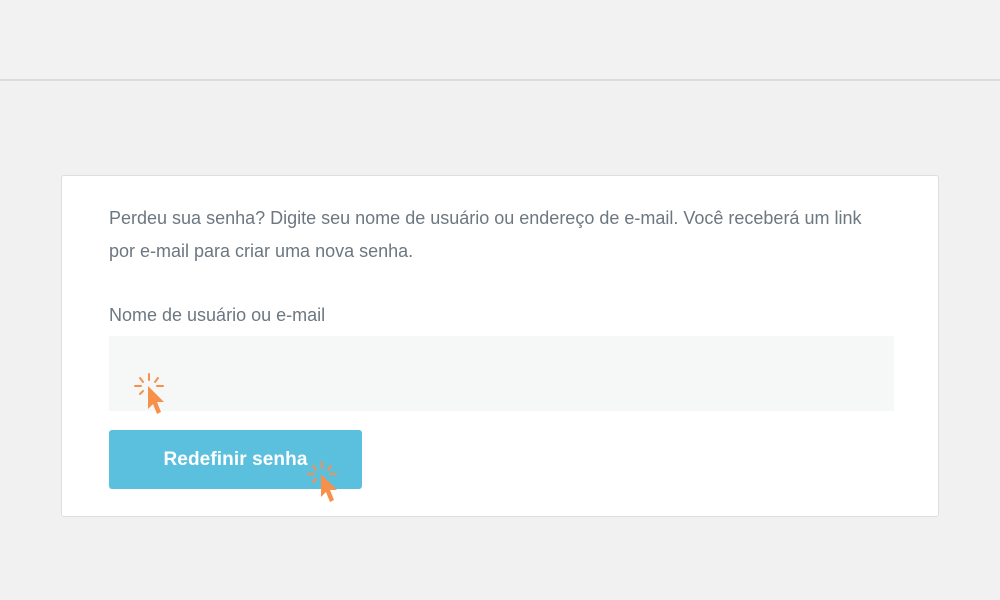 The width and height of the screenshot is (1000, 600). What do you see at coordinates (500, 40) in the screenshot?
I see `top-header-band` at bounding box center [500, 40].